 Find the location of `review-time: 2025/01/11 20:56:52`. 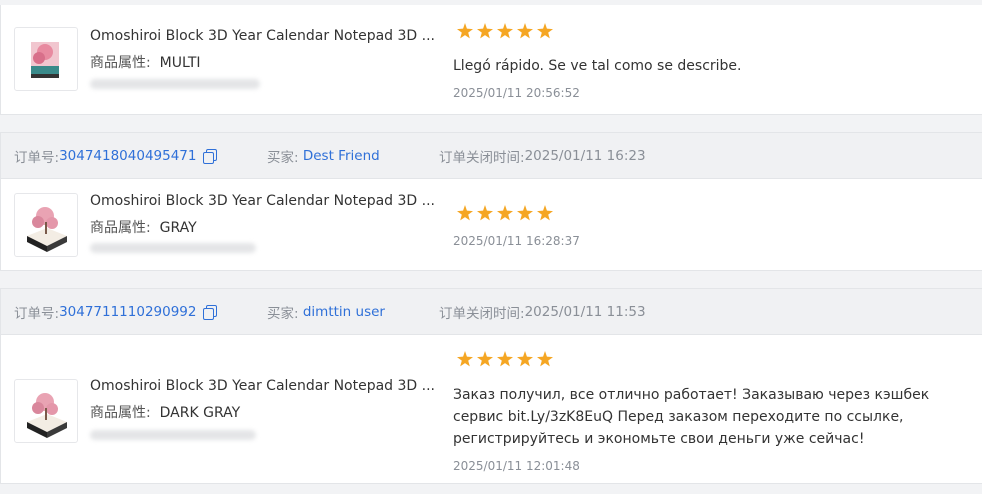

review-time: 2025/01/11 20:56:52 is located at coordinates (516, 93).